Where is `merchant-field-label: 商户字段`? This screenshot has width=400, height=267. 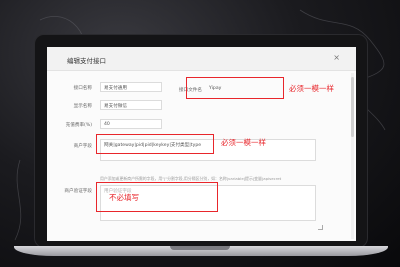
merchant-field-label: 商户字段 is located at coordinates (82, 146).